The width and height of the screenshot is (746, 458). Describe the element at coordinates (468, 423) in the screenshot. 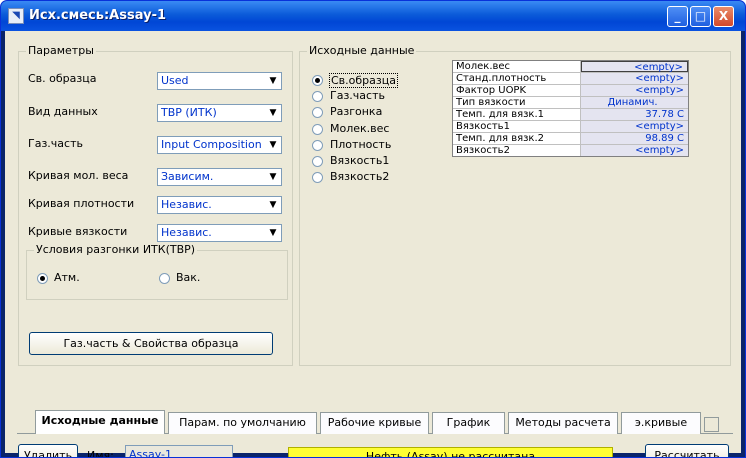

I see `tab-chart: График` at that location.